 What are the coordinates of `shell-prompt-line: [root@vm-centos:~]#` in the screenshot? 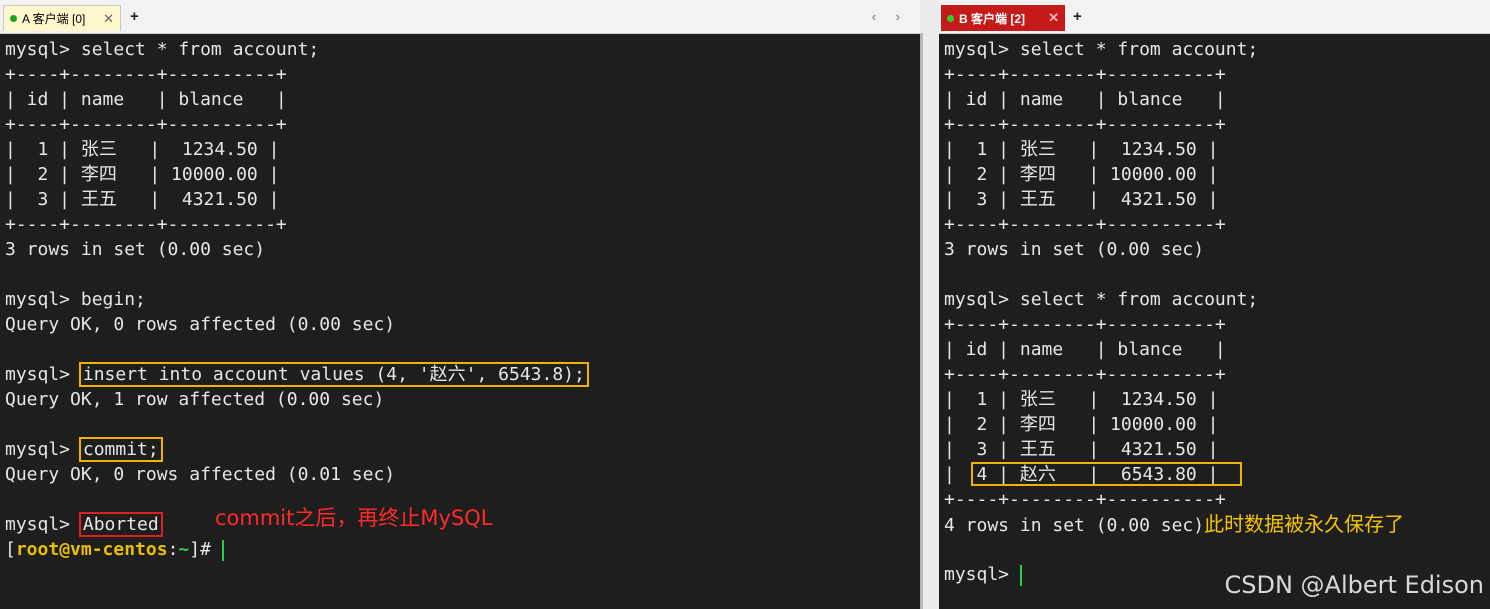 It's located at (462, 549).